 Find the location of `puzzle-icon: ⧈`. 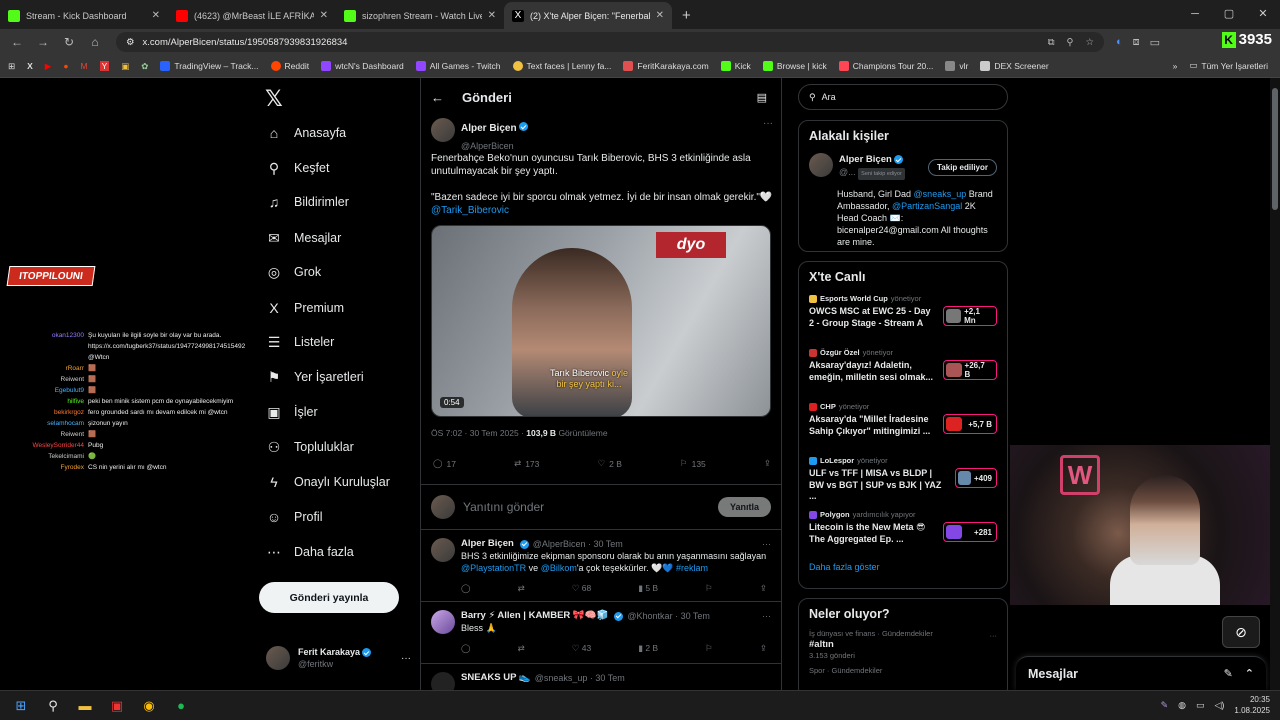

puzzle-icon: ⧈ is located at coordinates (1136, 42).